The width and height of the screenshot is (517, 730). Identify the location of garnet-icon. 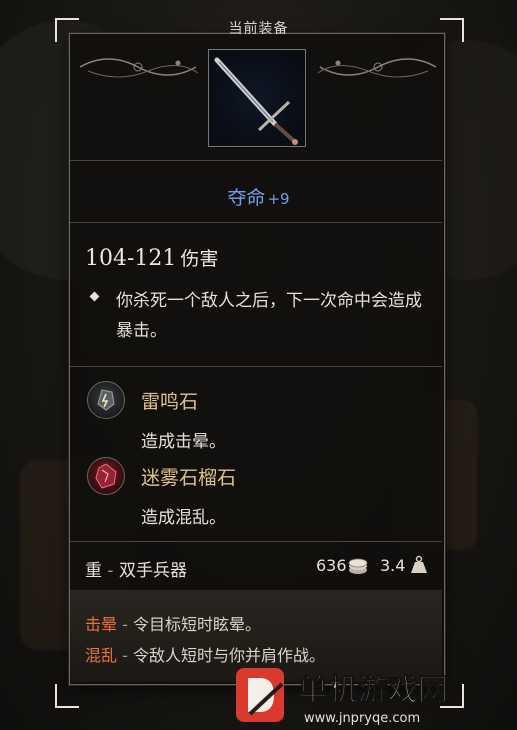
(106, 476).